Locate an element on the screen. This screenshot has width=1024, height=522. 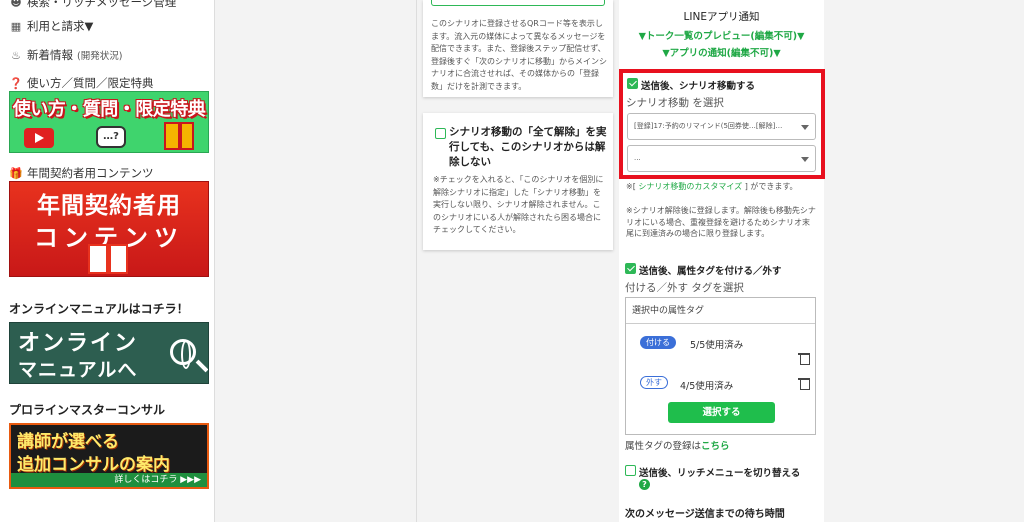
wallet-icon: ▦ is located at coordinates (16, 26).